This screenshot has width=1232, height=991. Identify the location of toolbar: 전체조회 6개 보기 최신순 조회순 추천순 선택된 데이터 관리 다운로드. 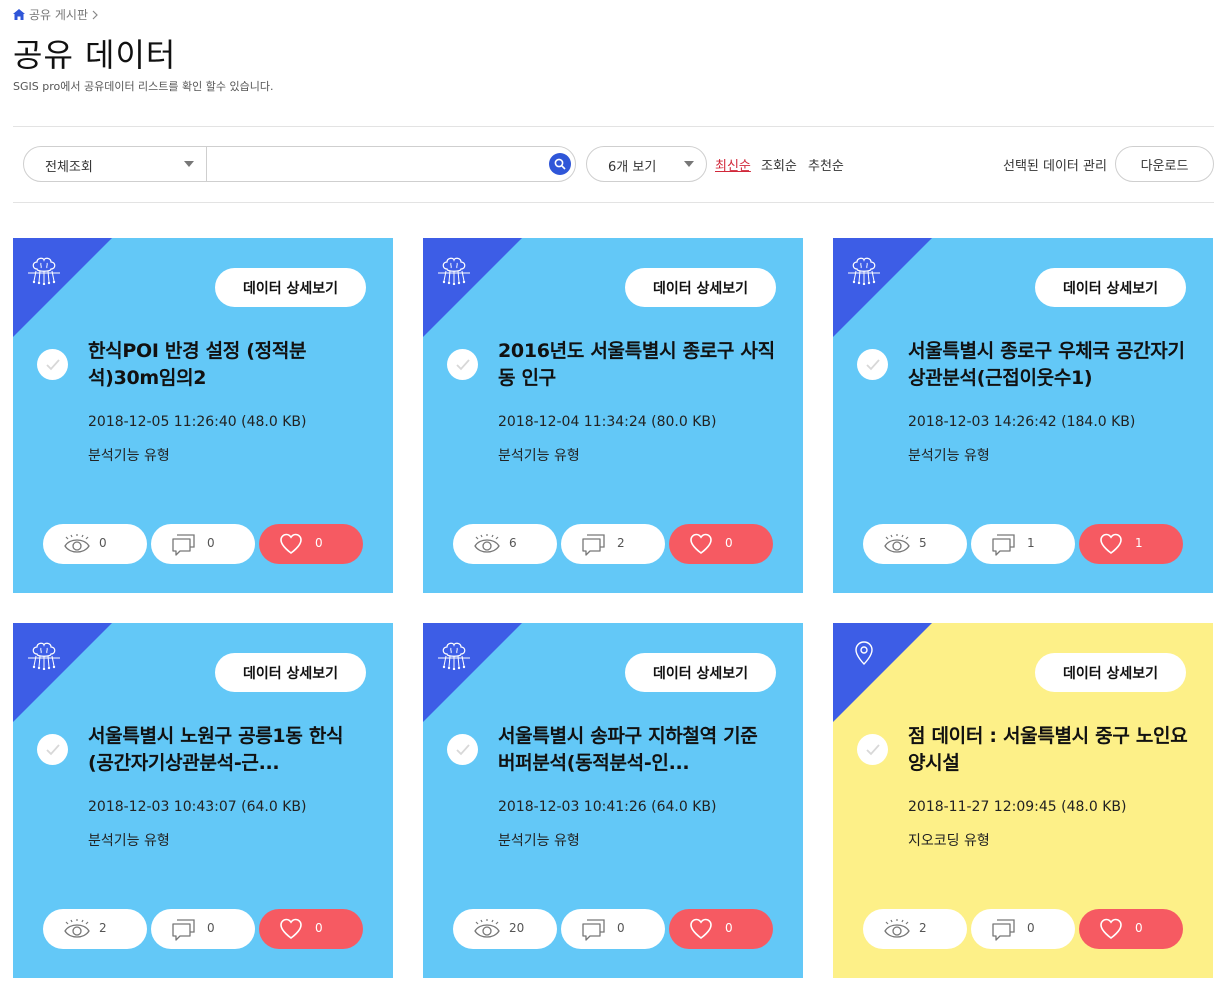
(618, 164).